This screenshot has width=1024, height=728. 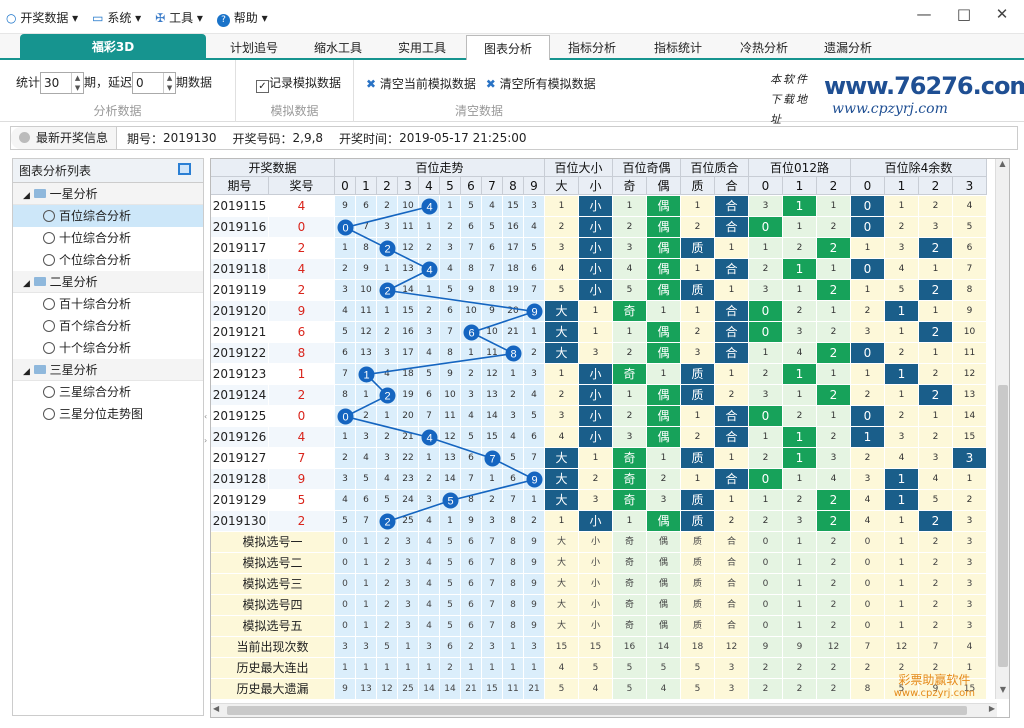 What do you see at coordinates (513, 186) in the screenshot?
I see `column-header: 8` at bounding box center [513, 186].